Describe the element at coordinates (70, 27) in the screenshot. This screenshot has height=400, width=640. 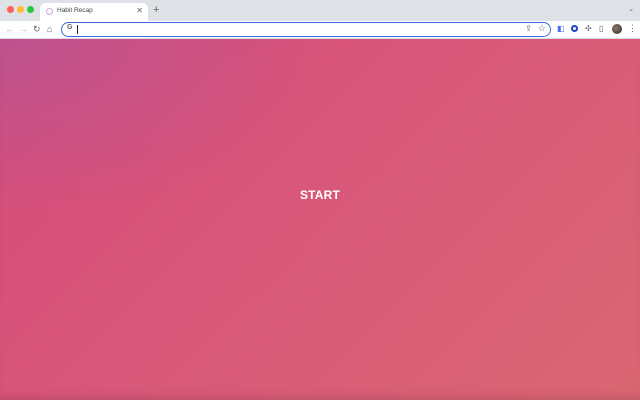
I see `google-icon: G` at that location.